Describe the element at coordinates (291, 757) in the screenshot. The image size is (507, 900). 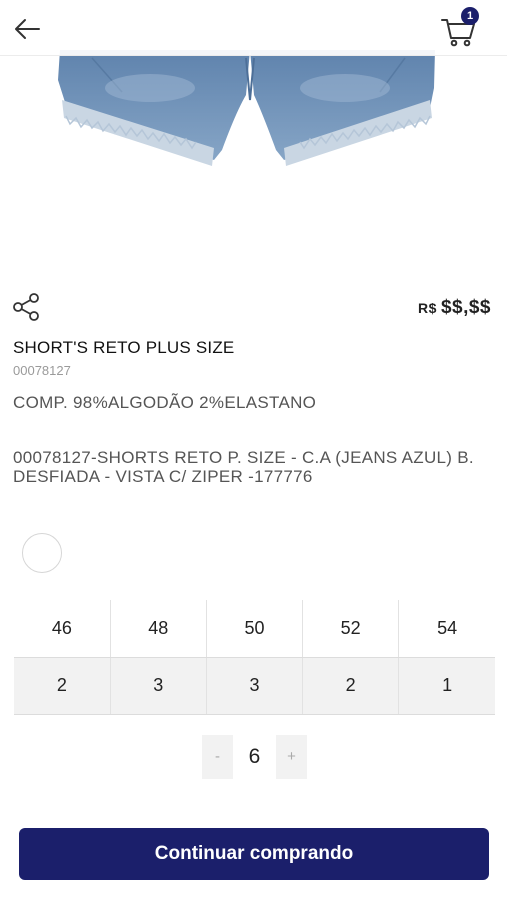
I see `quantity-increase-button: +` at that location.